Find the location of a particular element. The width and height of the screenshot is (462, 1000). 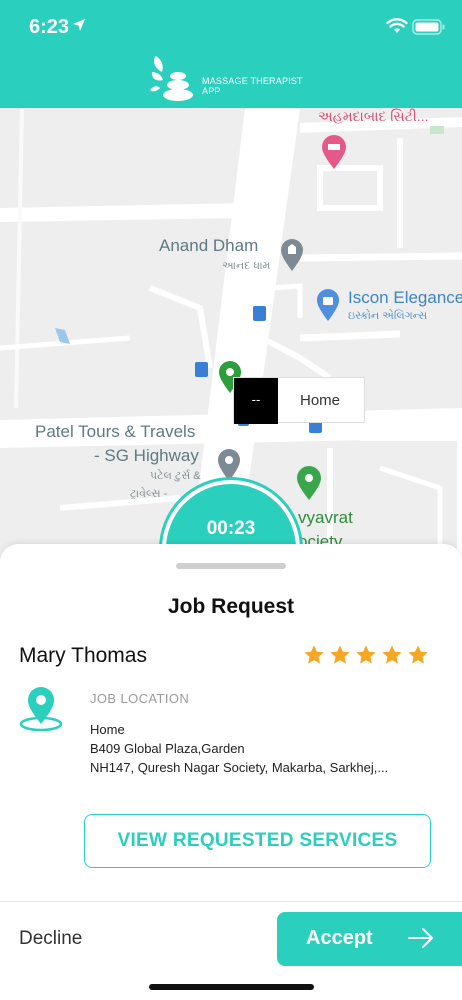

map-label-iscon: Iscon Elegance is located at coordinates (405, 297).